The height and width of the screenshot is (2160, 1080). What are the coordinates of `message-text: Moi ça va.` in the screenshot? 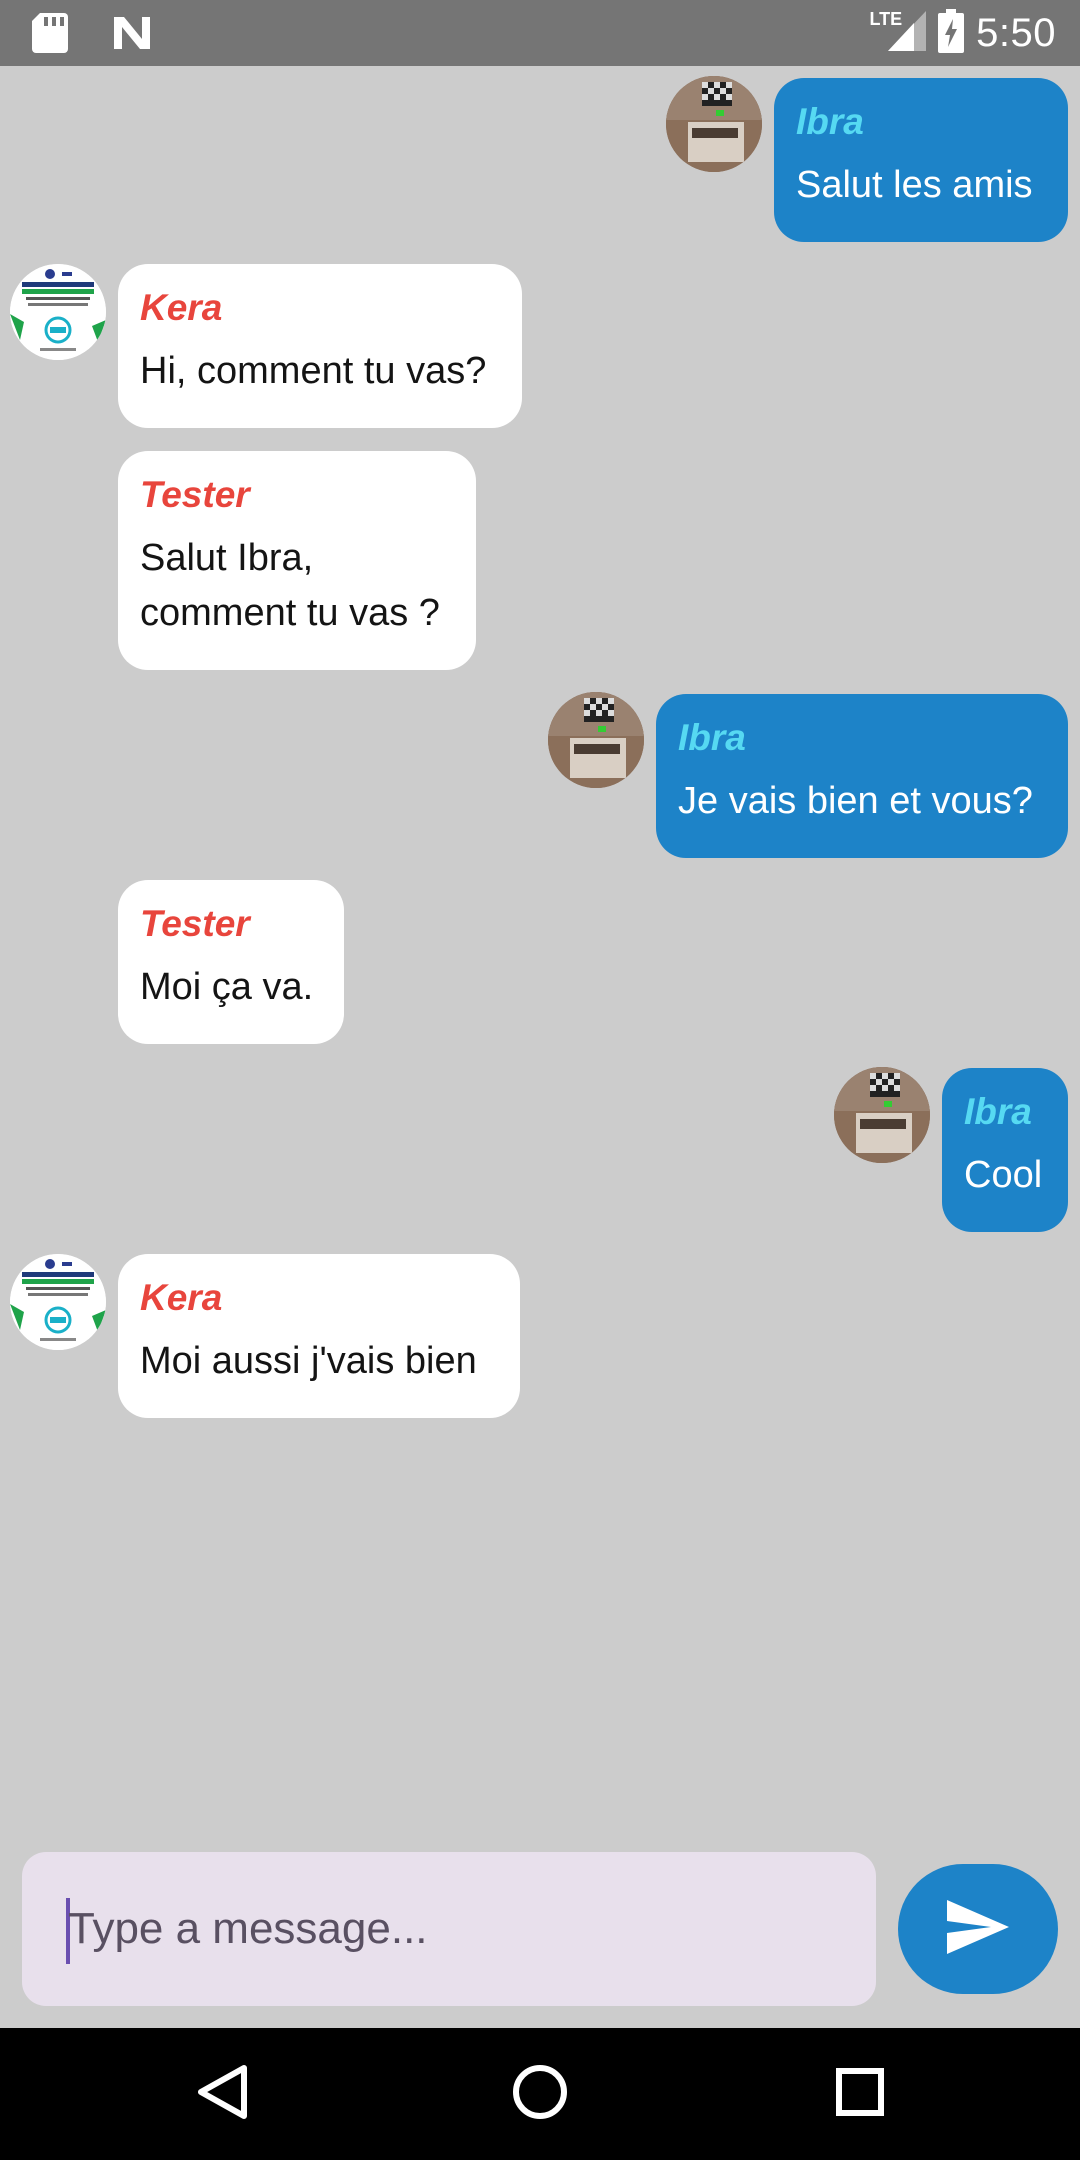 It's located at (227, 987).